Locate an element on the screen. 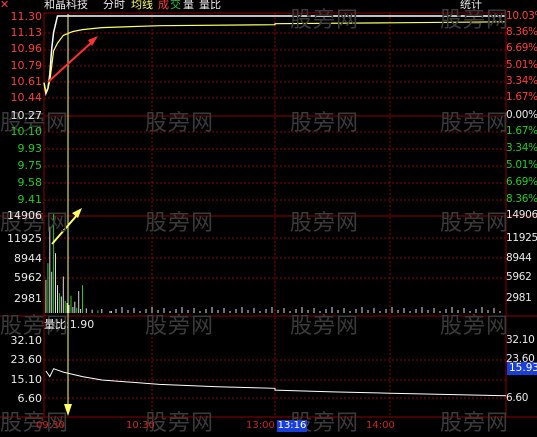 The image size is (537, 437). pct-tick: 0.00% is located at coordinates (521, 115).